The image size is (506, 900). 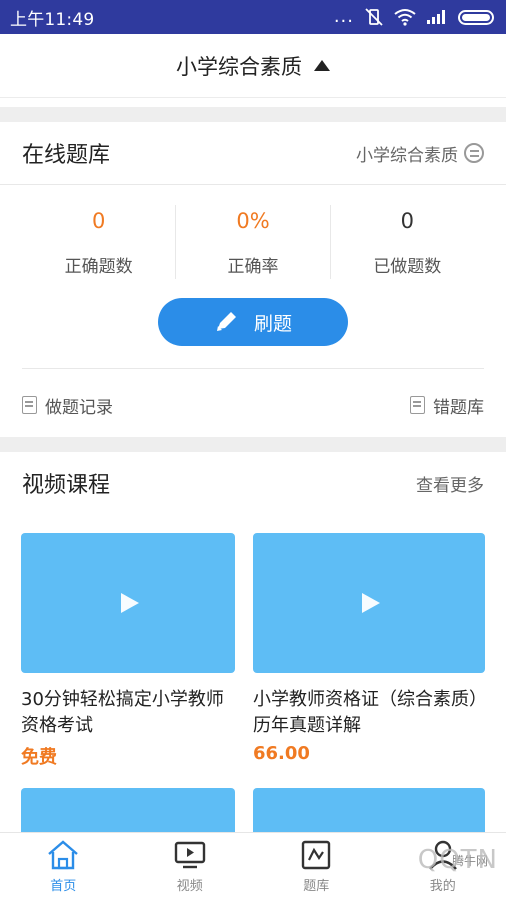 I want to click on stat-label: 正确题数, so click(x=98, y=267).